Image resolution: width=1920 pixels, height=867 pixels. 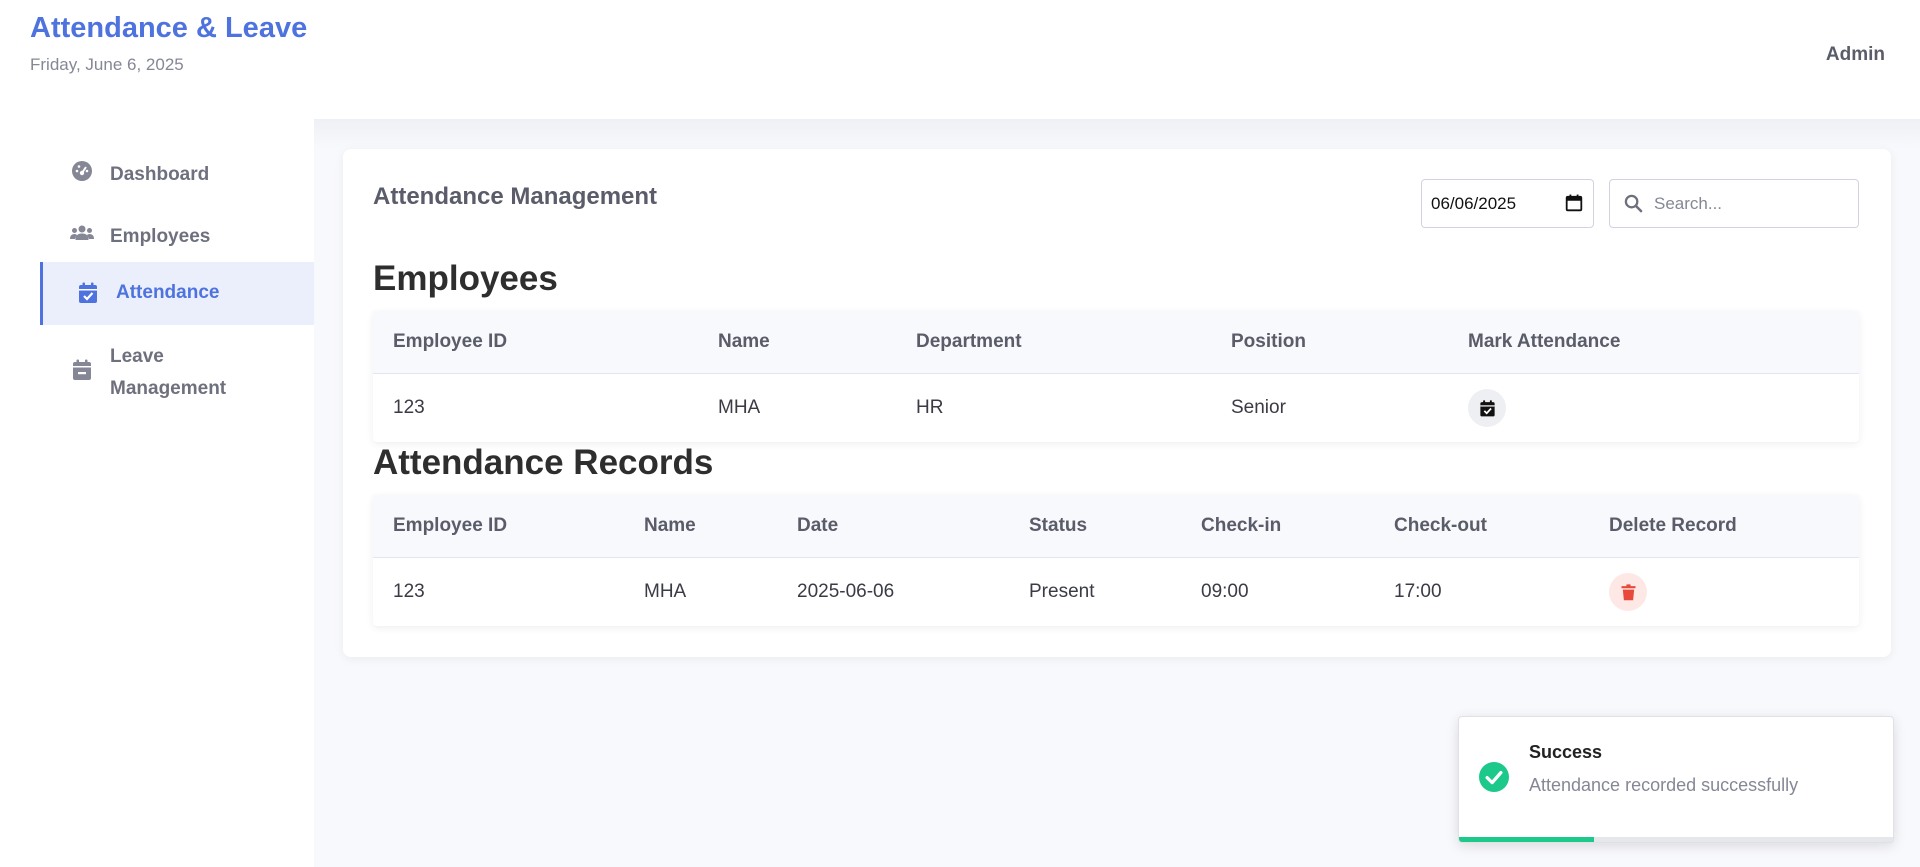 I want to click on sidebar-item-dashboard: Dashboard, so click(x=177, y=175).